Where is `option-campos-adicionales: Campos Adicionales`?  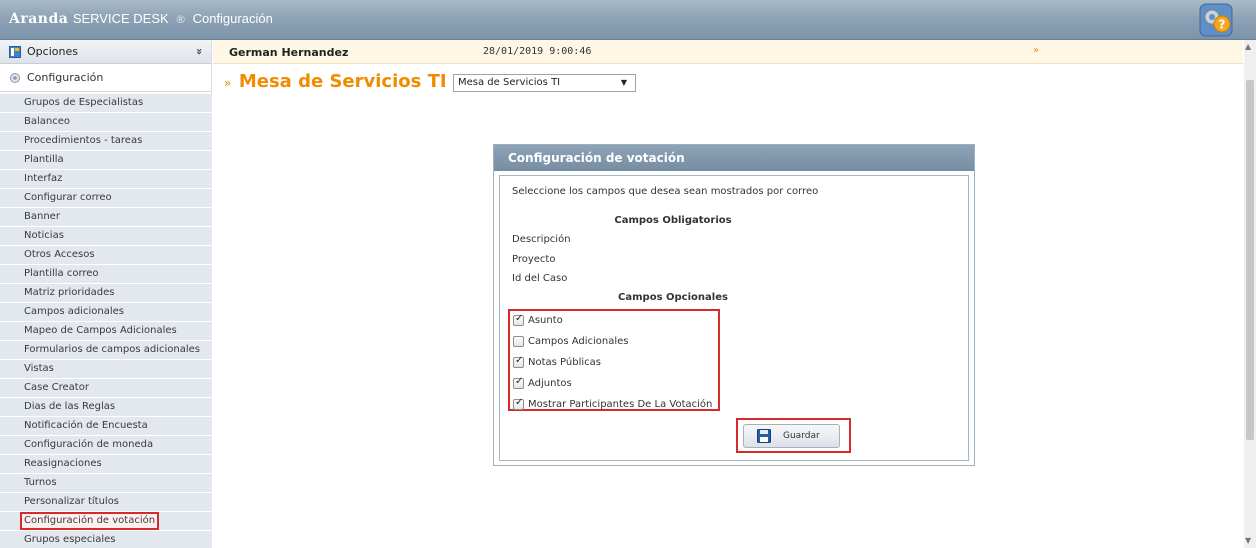
option-campos-adicionales: Campos Adicionales is located at coordinates (571, 341).